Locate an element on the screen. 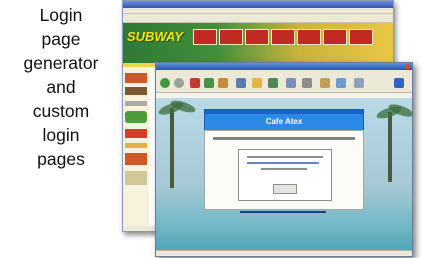  caption-line: pages is located at coordinates (61, 159).